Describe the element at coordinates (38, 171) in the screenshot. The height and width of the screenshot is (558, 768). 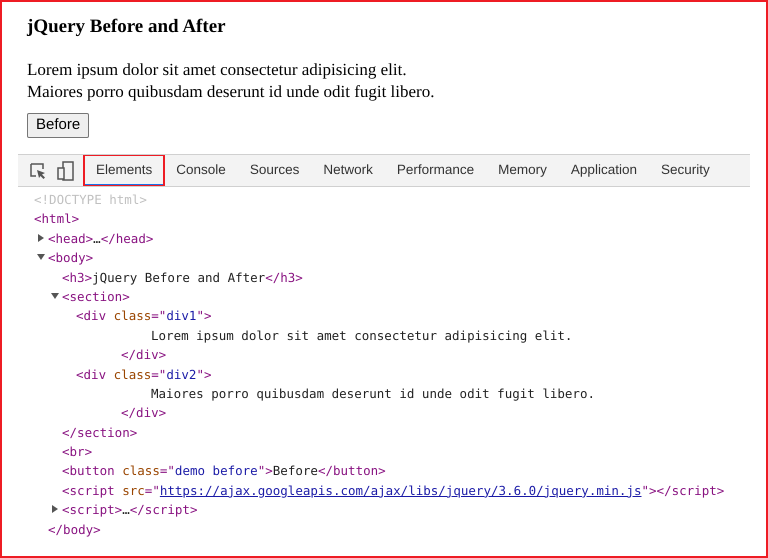
I see `inspect-icon` at that location.